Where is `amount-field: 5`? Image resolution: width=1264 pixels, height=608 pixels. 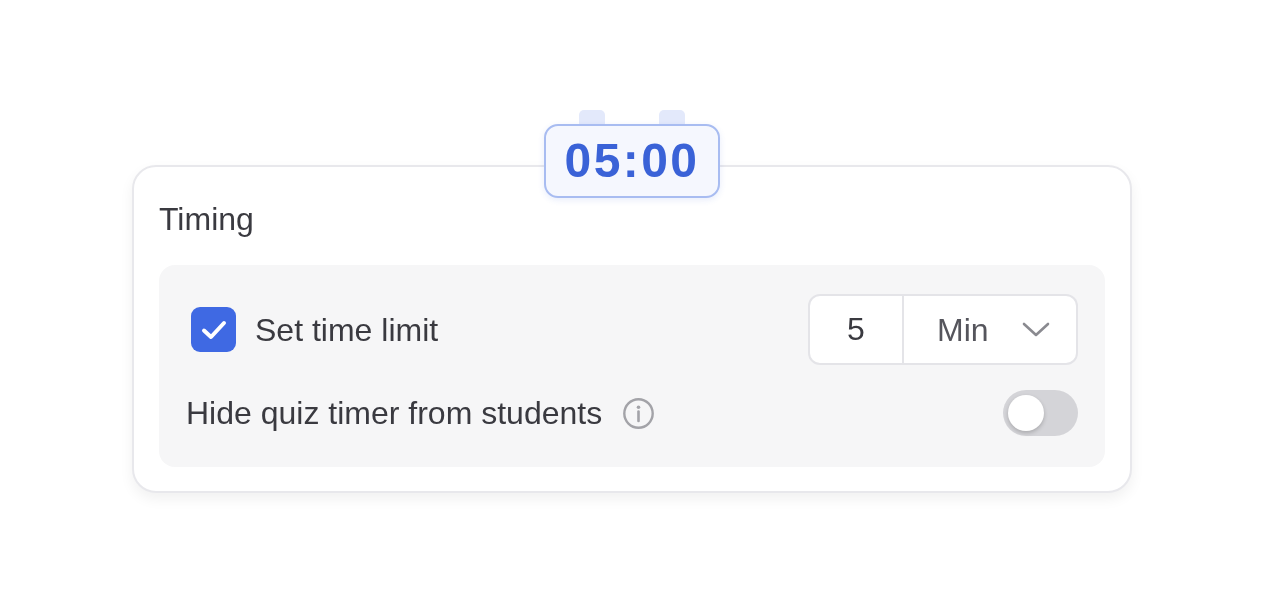 amount-field: 5 is located at coordinates (856, 329).